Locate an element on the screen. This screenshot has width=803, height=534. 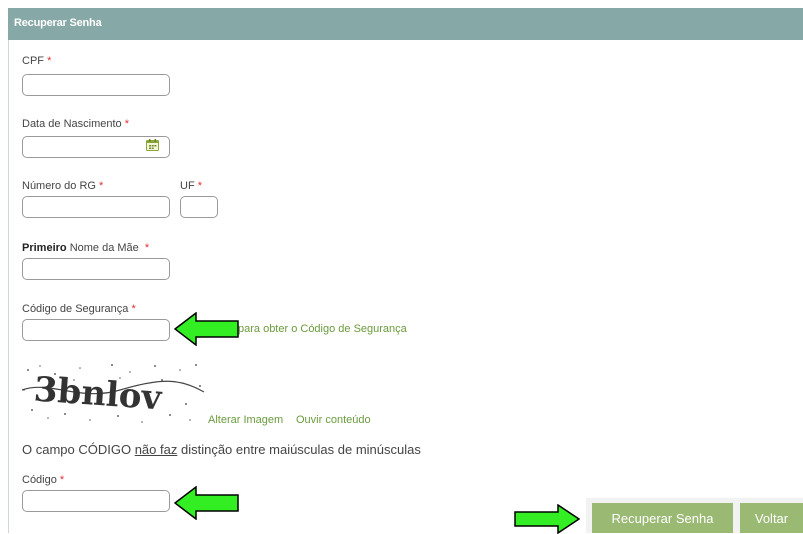
captcha-image: 3bnlov is located at coordinates (113, 393).